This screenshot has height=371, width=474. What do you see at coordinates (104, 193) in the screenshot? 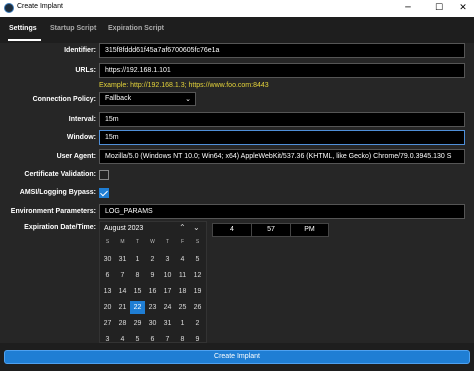
I see `amsi-bypass-checkbox` at bounding box center [104, 193].